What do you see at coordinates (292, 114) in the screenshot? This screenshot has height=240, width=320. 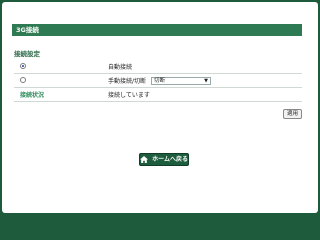 I see `apply-button: 適用` at bounding box center [292, 114].